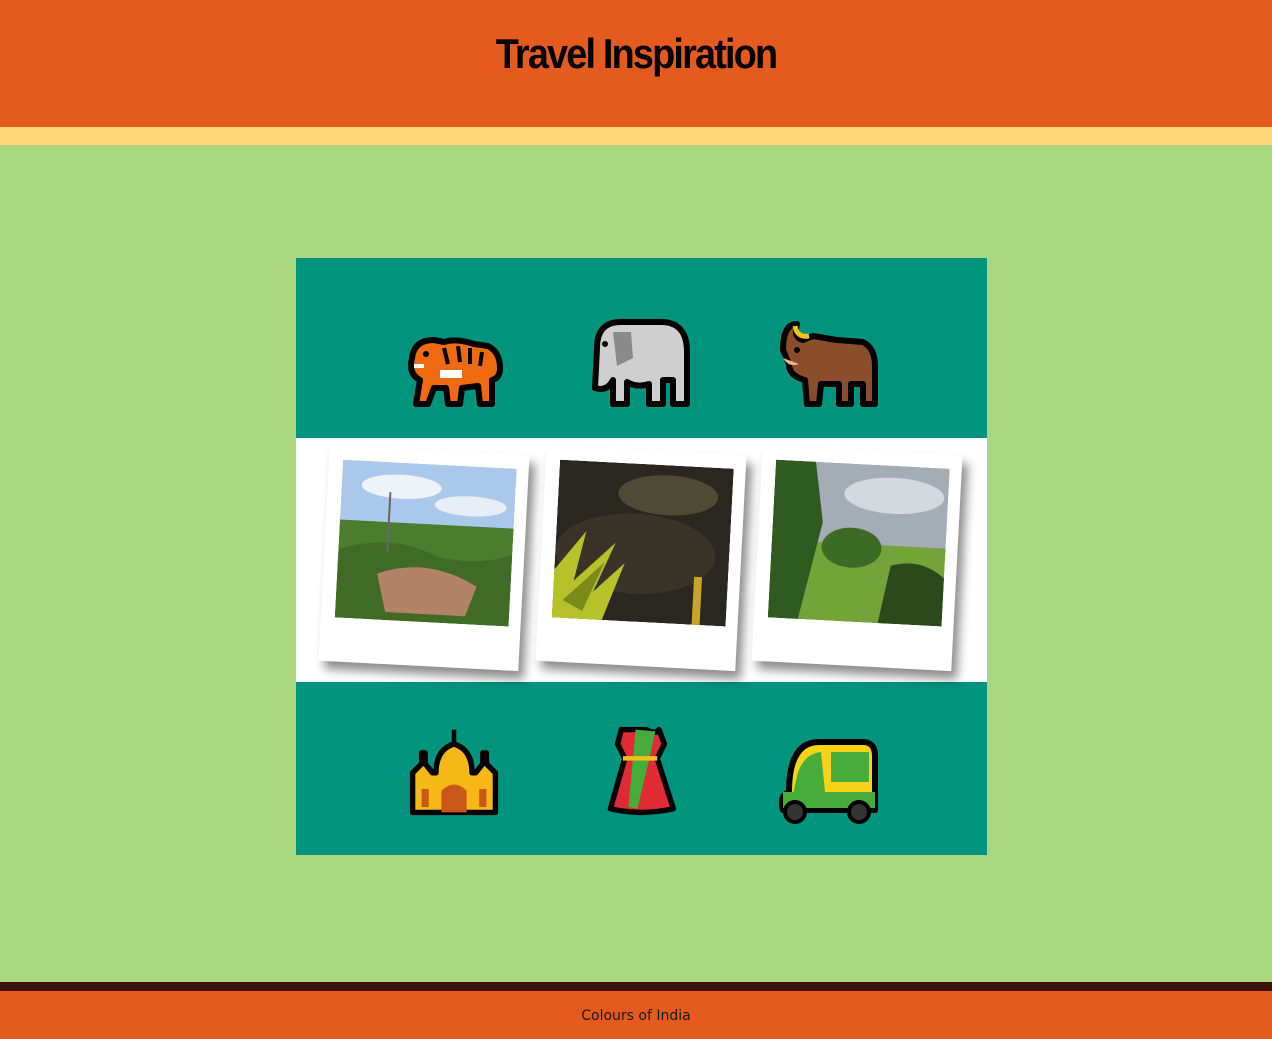 This screenshot has width=1272, height=1039. I want to click on page-header: Travel Inspiration, so click(636, 63).